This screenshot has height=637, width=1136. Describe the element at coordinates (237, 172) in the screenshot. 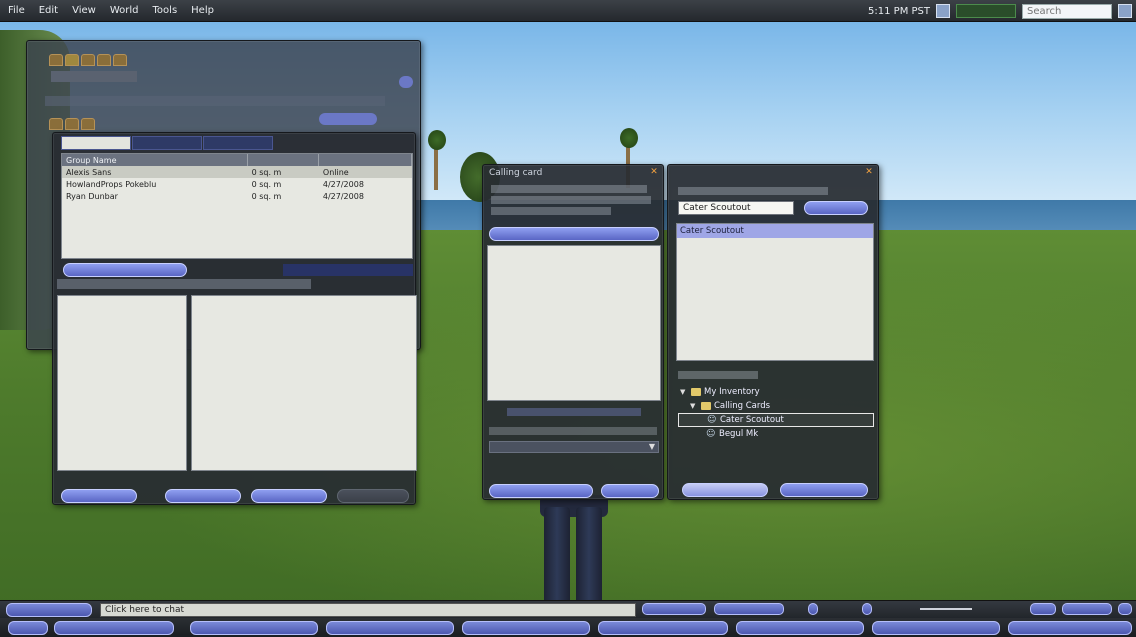

I see `table-row: Alexis Sans 0 sq. m Online` at that location.